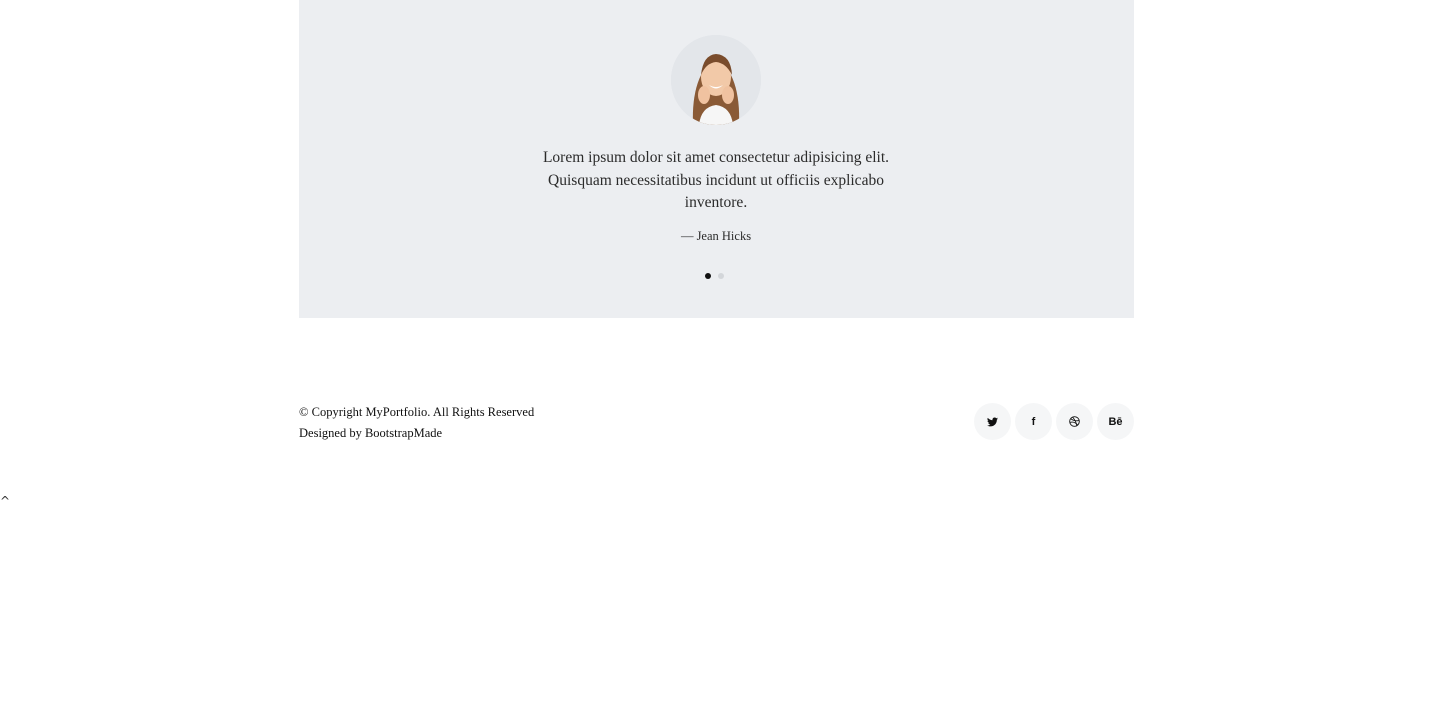 Image resolution: width=1436 pixels, height=720 pixels. I want to click on avatar-image, so click(716, 80).